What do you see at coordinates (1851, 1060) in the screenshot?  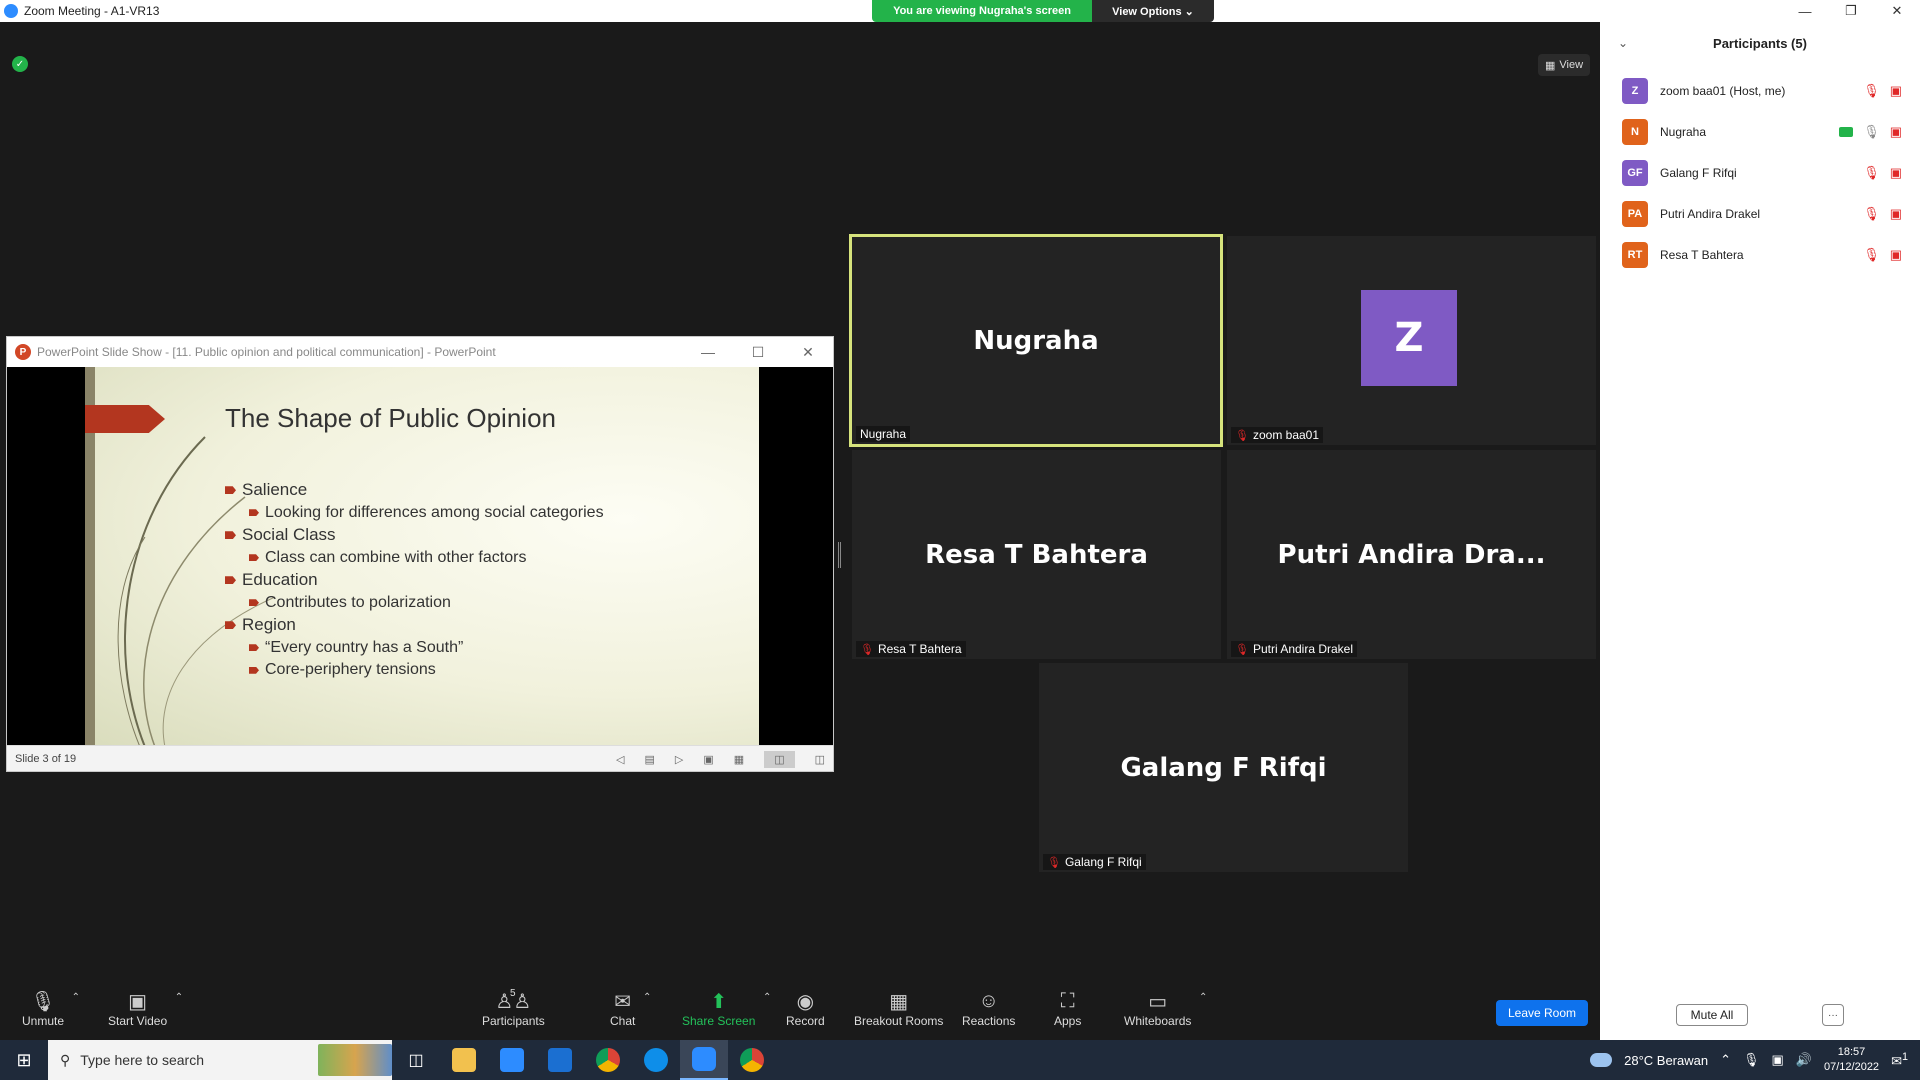 I see `clock: 18:57 07/12/2022` at bounding box center [1851, 1060].